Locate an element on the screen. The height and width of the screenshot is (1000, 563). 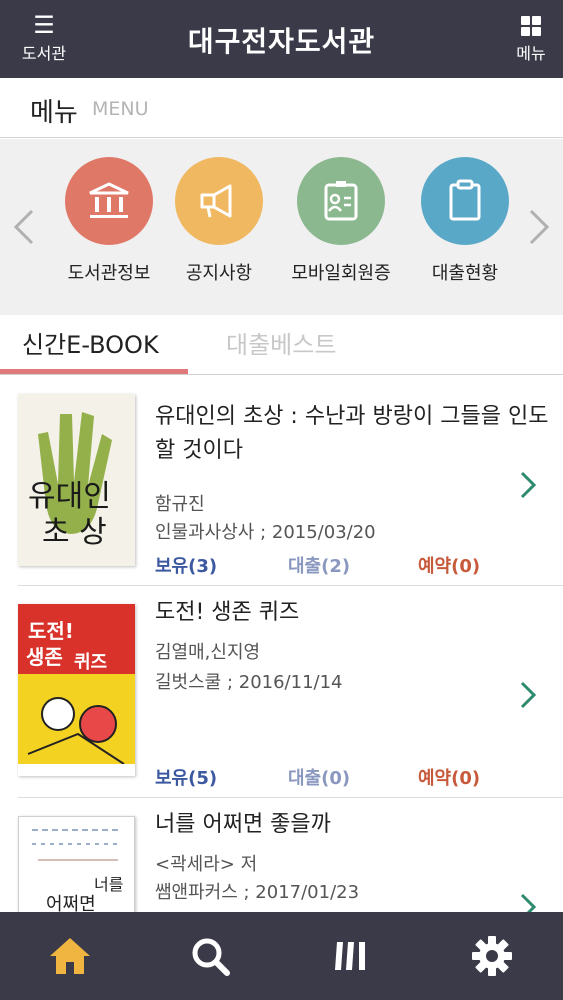
active-tab-indicator is located at coordinates (94, 371).